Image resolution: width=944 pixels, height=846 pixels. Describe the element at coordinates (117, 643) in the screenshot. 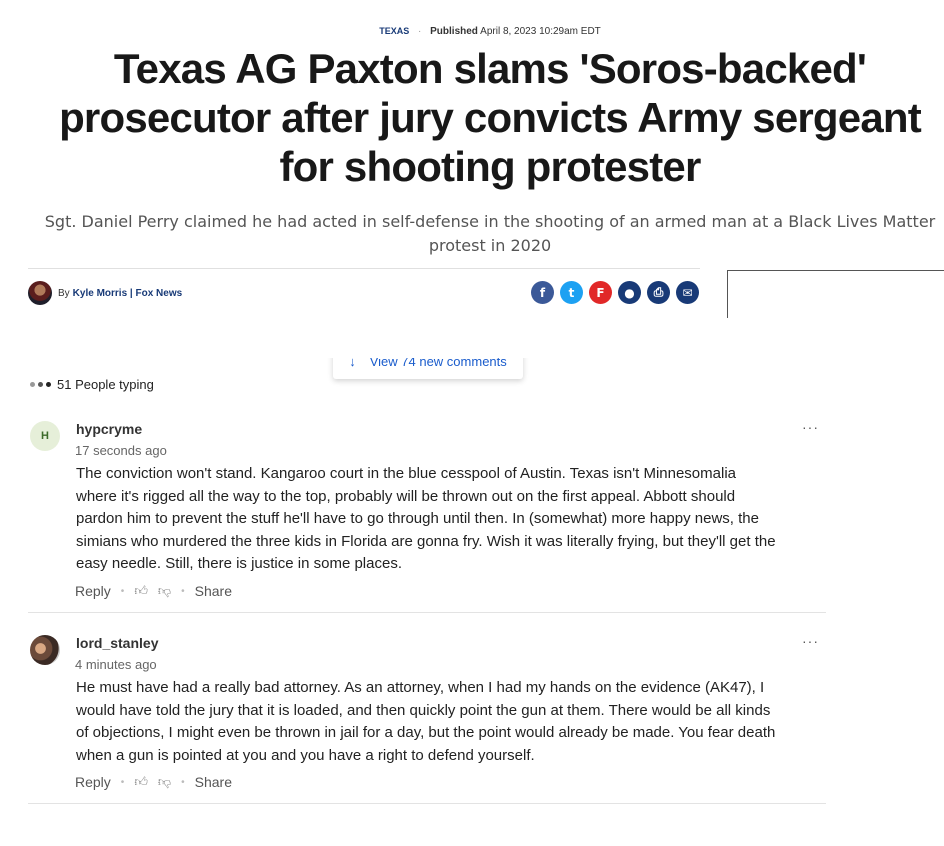

I see `comment-username: lord_stanley` at that location.